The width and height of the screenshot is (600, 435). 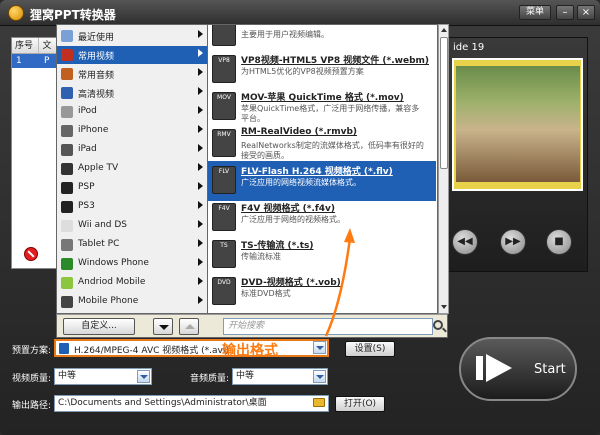 What do you see at coordinates (132, 93) in the screenshot?
I see `category-item: 高清视频` at bounding box center [132, 93].